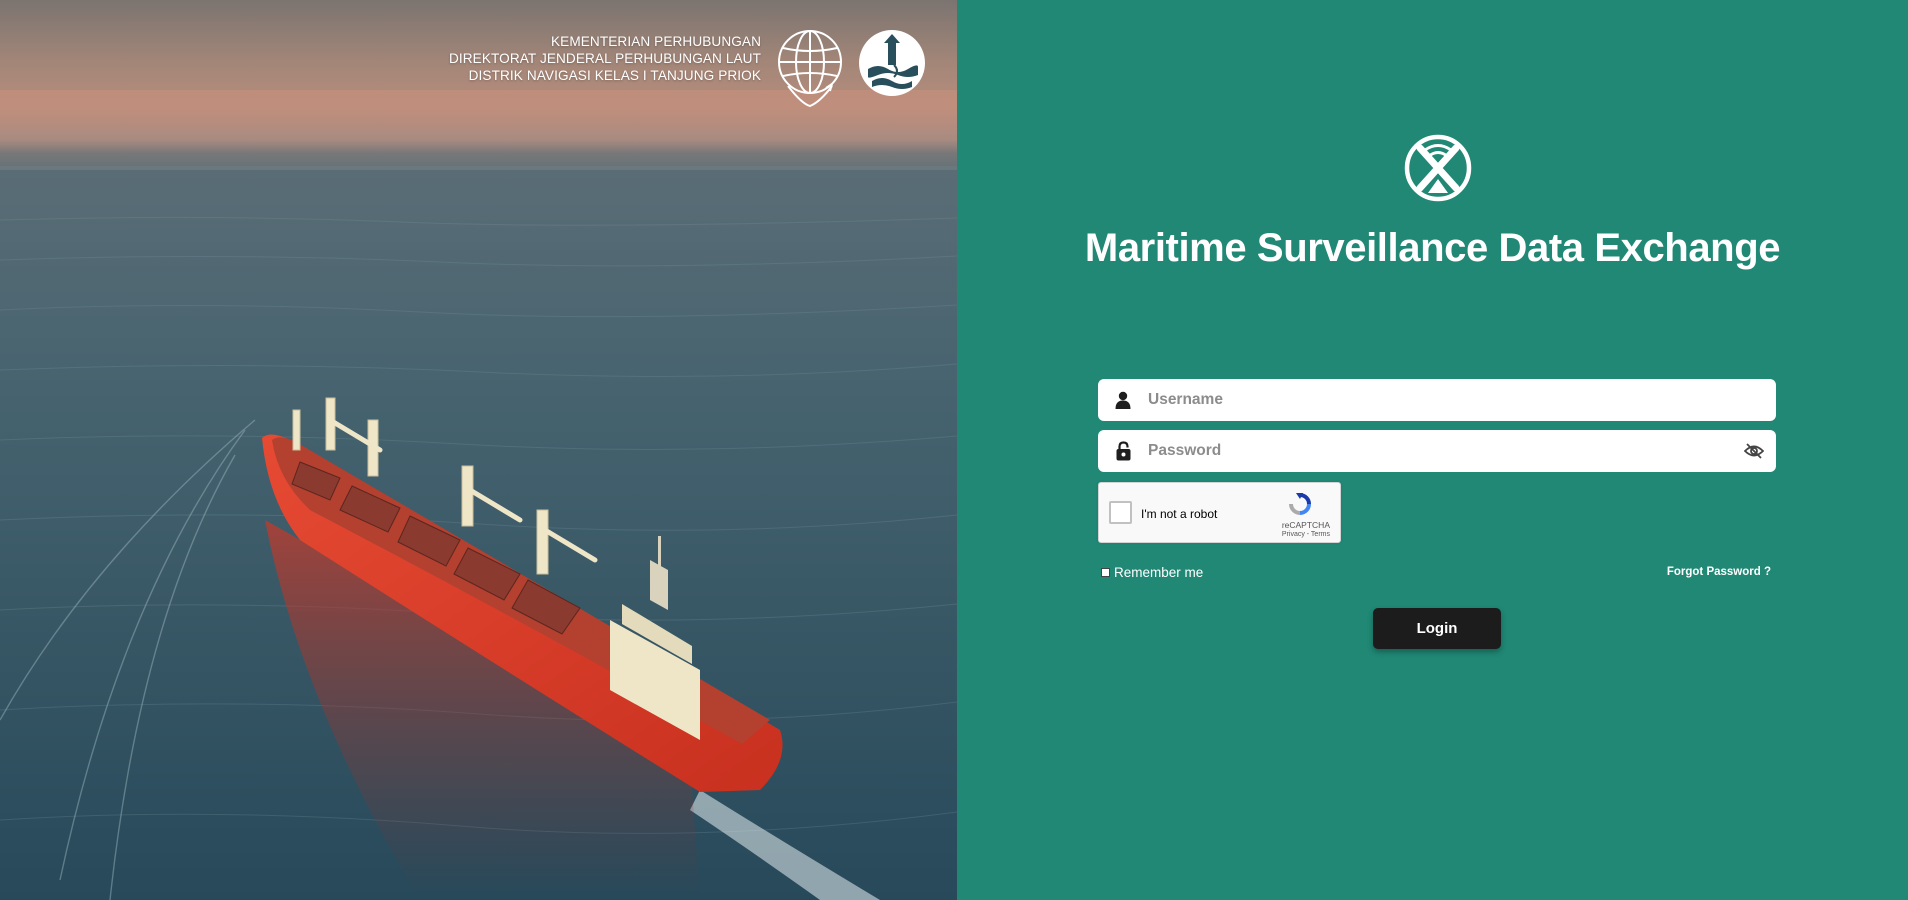  Describe the element at coordinates (810, 69) in the screenshot. I see `globe-anchor-emblem-icon` at that location.